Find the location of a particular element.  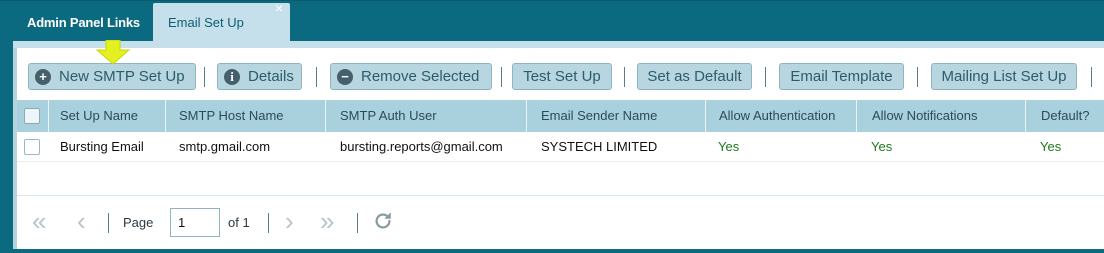

details-button: i Details is located at coordinates (259, 76).